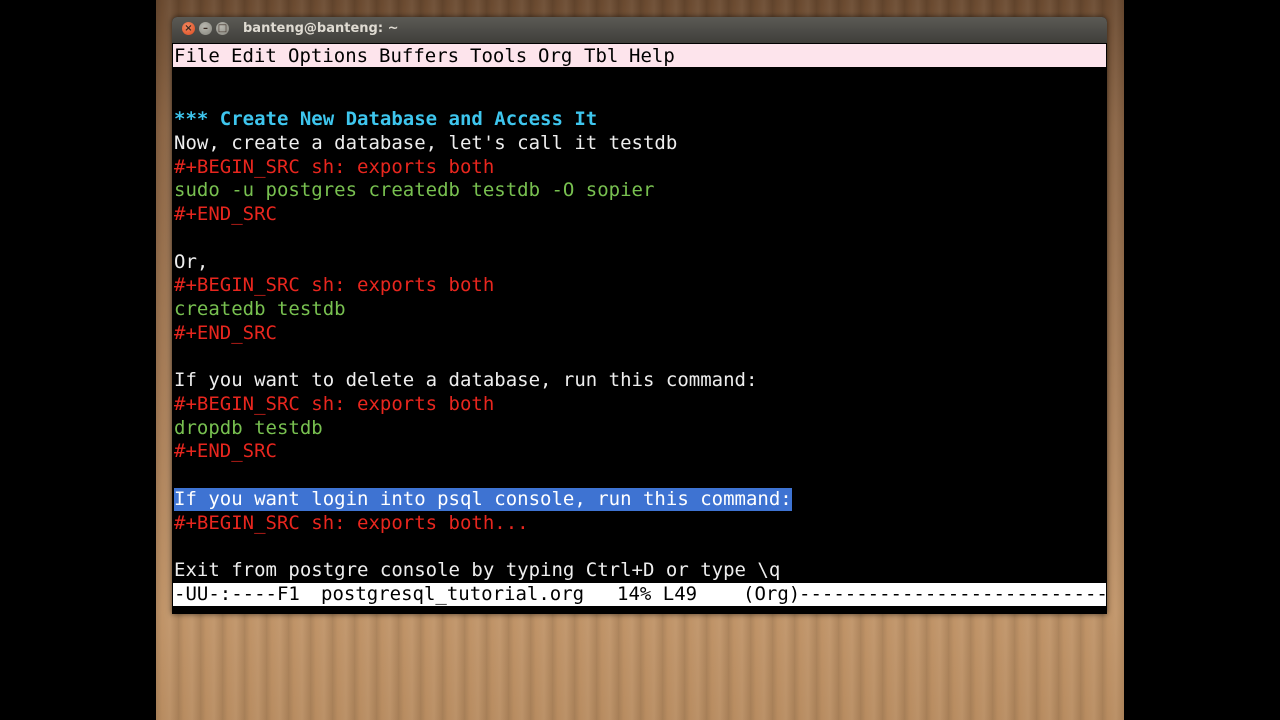  I want to click on modeline-status: -UU-:----F1, so click(237, 594).